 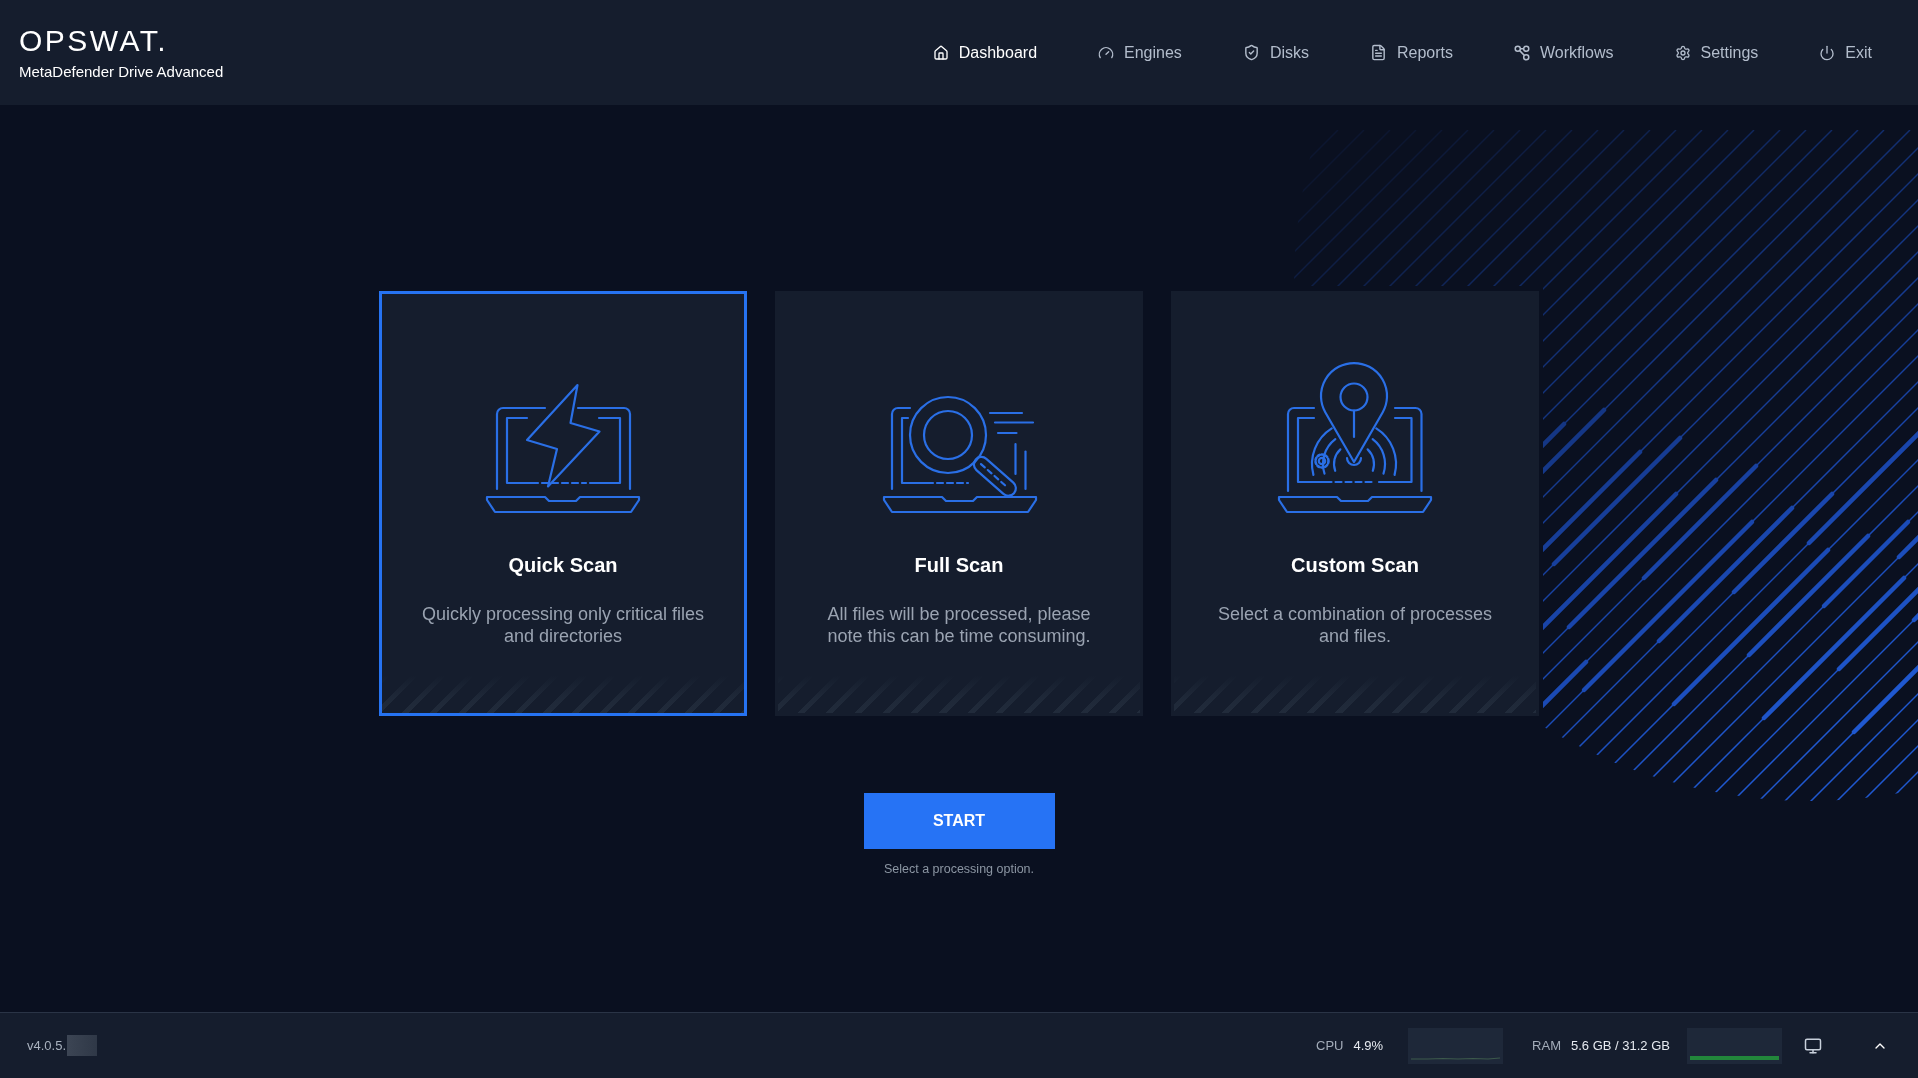 I want to click on version-text: v4.0.5., so click(x=47, y=1045).